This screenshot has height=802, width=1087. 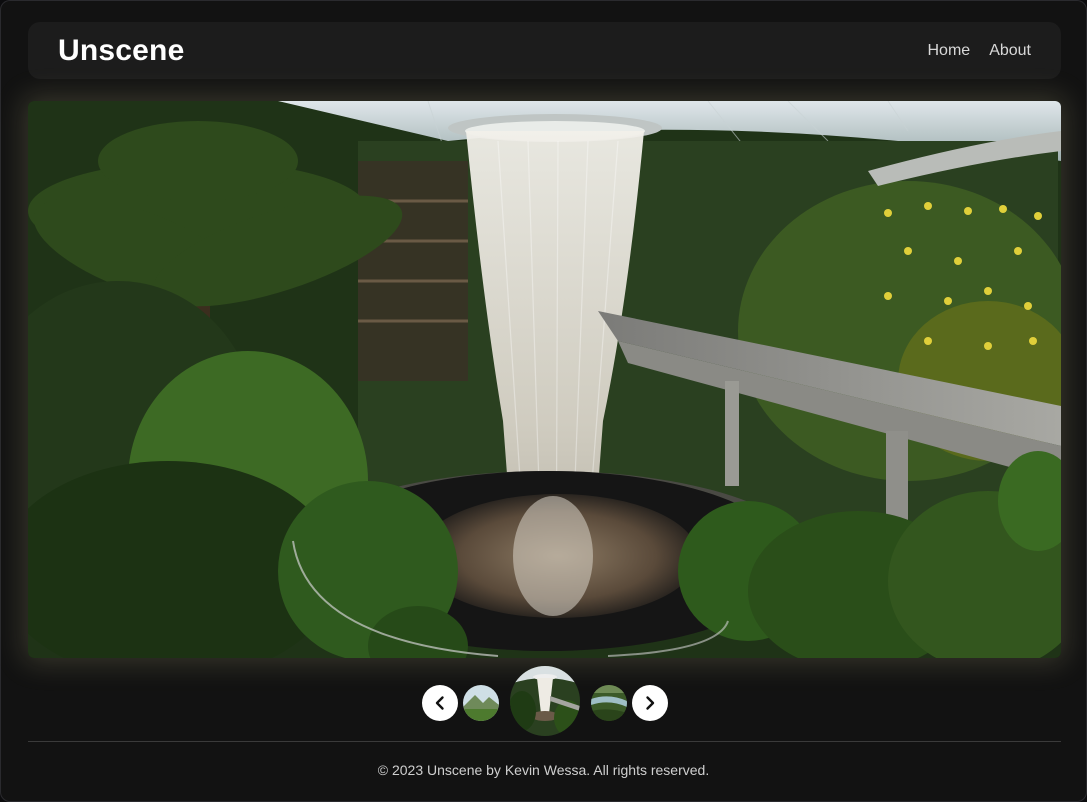 I want to click on nav-about-link: About, so click(x=1010, y=51).